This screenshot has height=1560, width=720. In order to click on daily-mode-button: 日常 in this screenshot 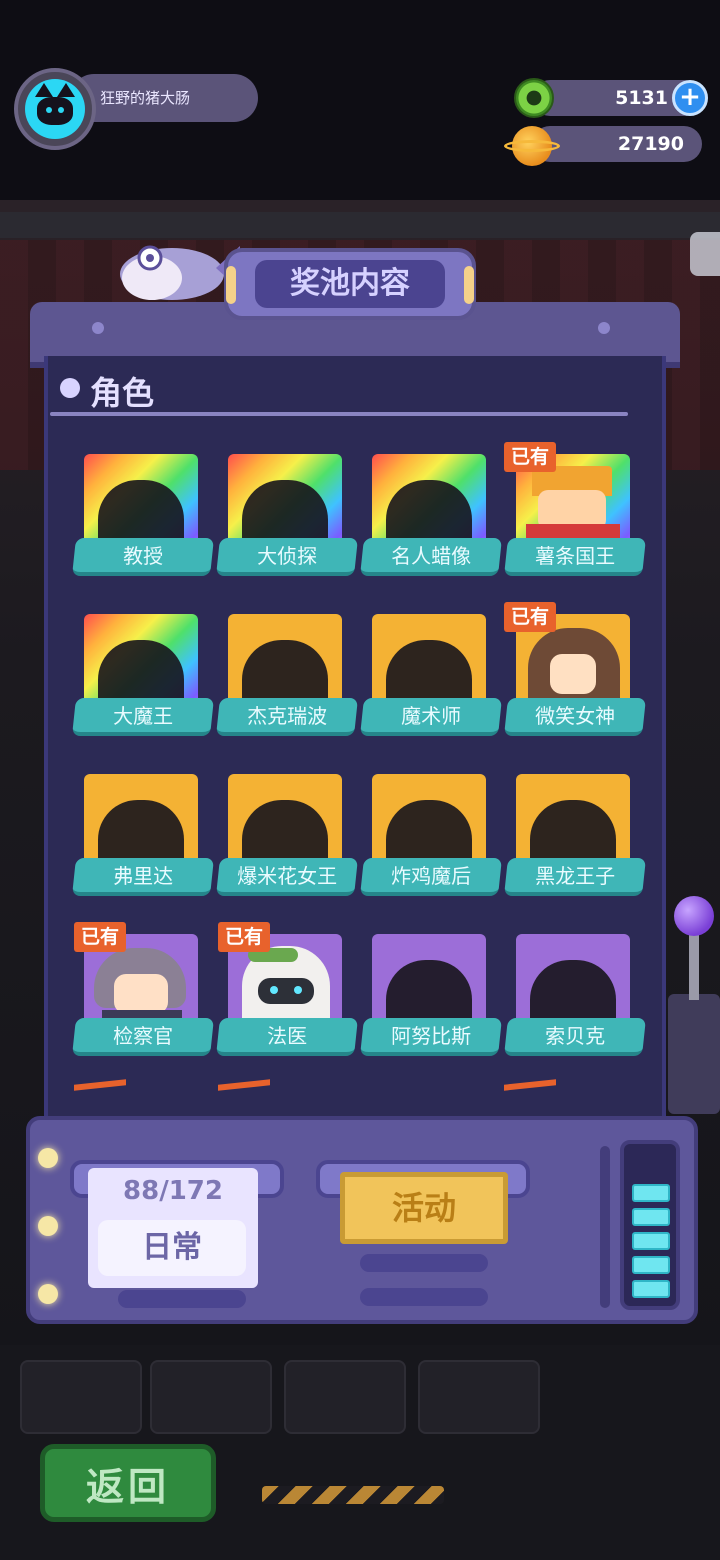, I will do `click(172, 1248)`.